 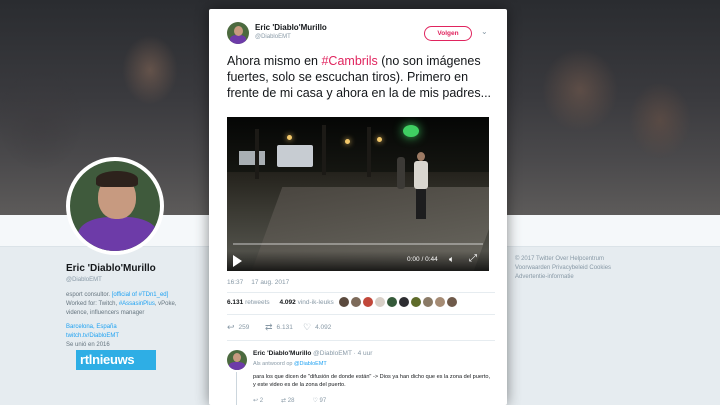 What do you see at coordinates (358, 244) in the screenshot?
I see `video-progress-bar` at bounding box center [358, 244].